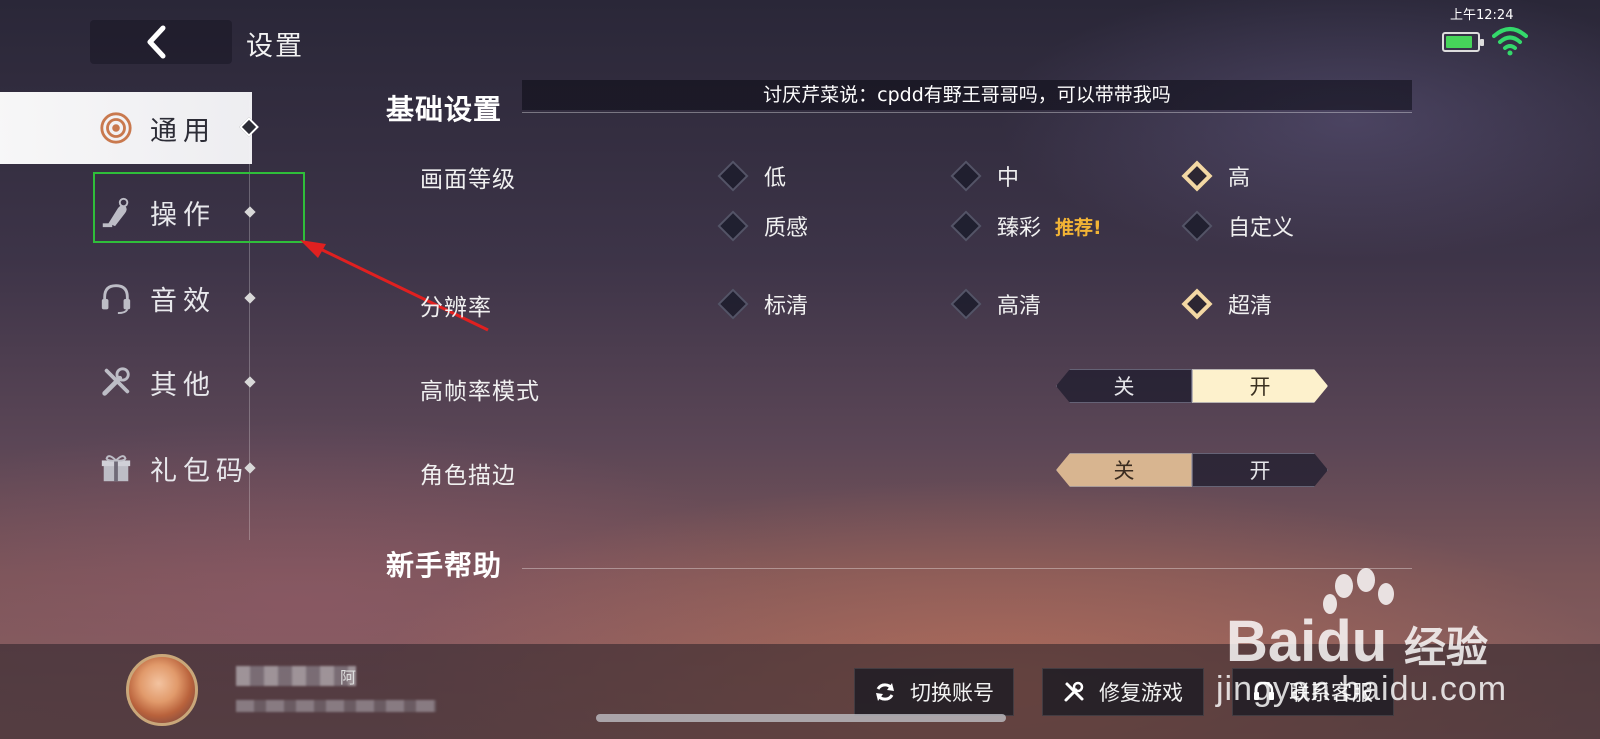  I want to click on avatar, so click(162, 690).